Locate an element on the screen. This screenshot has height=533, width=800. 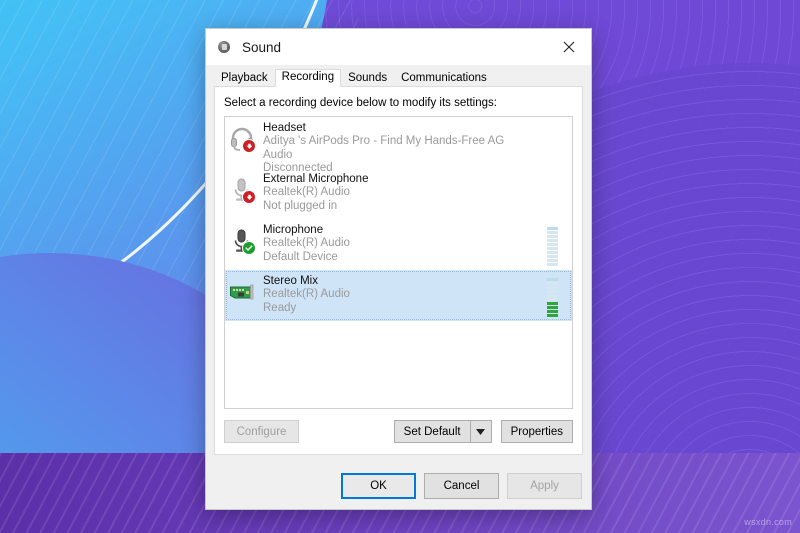
pci-card-icon is located at coordinates (242, 292).